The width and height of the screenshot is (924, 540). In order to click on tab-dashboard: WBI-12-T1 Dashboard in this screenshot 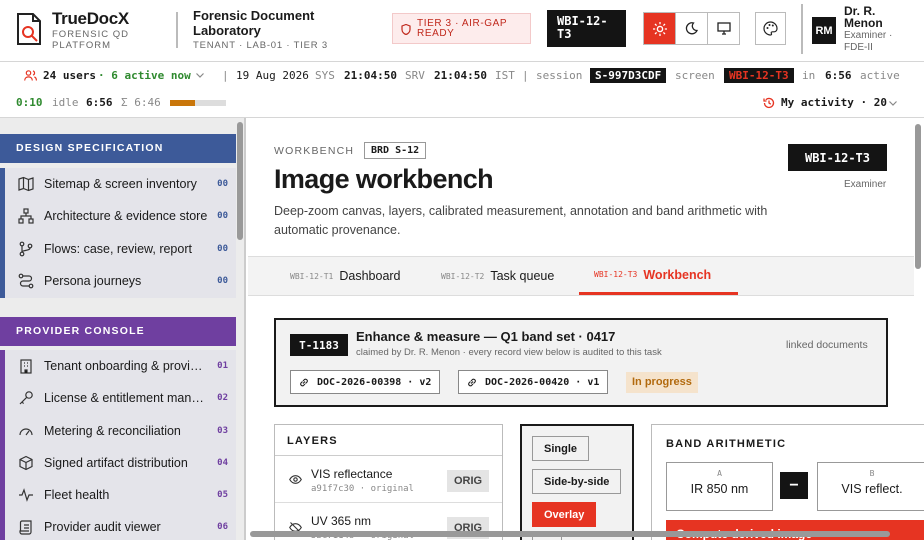, I will do `click(345, 276)`.